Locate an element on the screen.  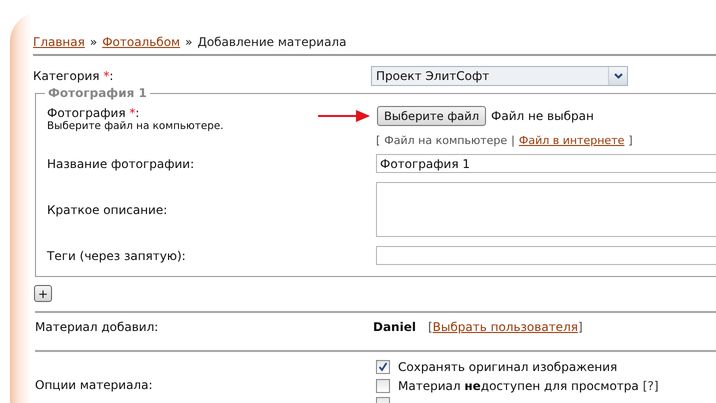
textarea-field is located at coordinates (546, 209).